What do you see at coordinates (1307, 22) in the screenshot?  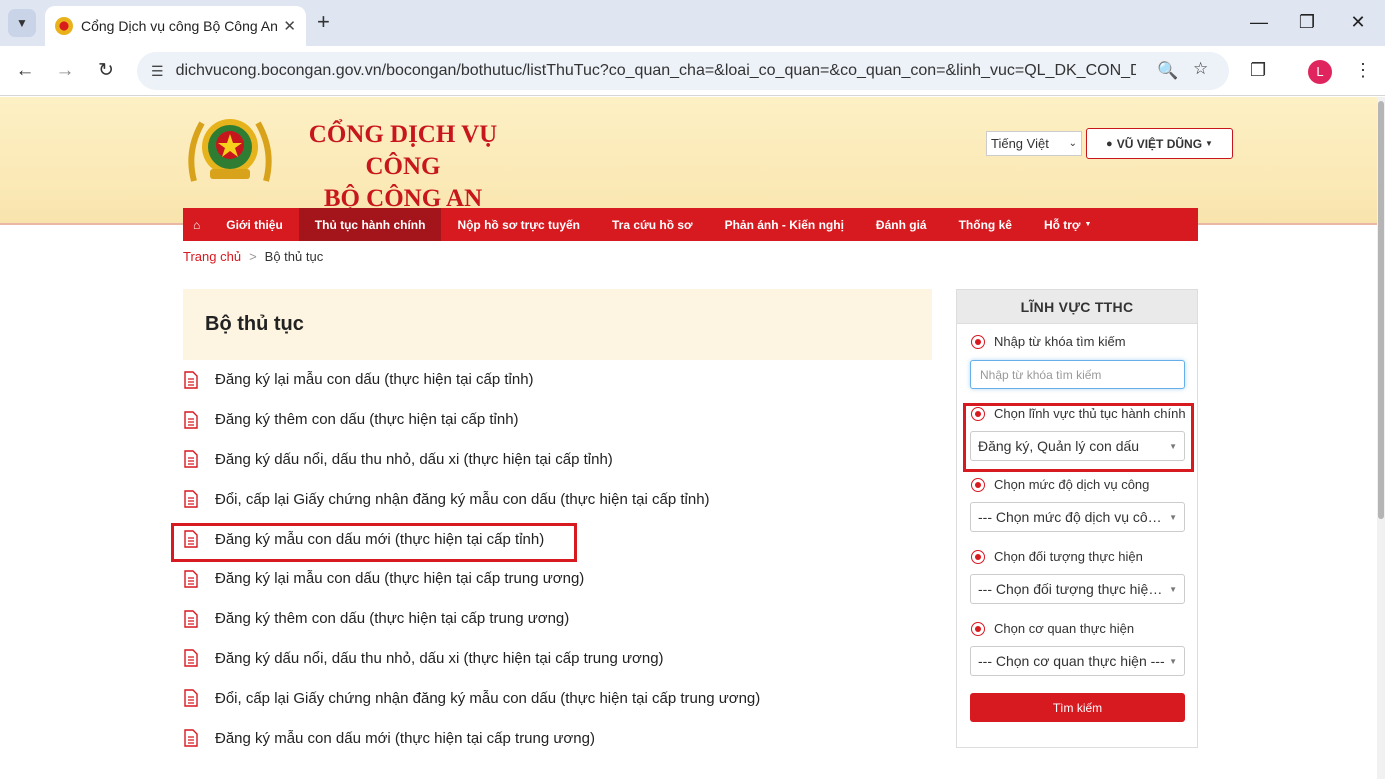 I see `restore-button: ❐` at bounding box center [1307, 22].